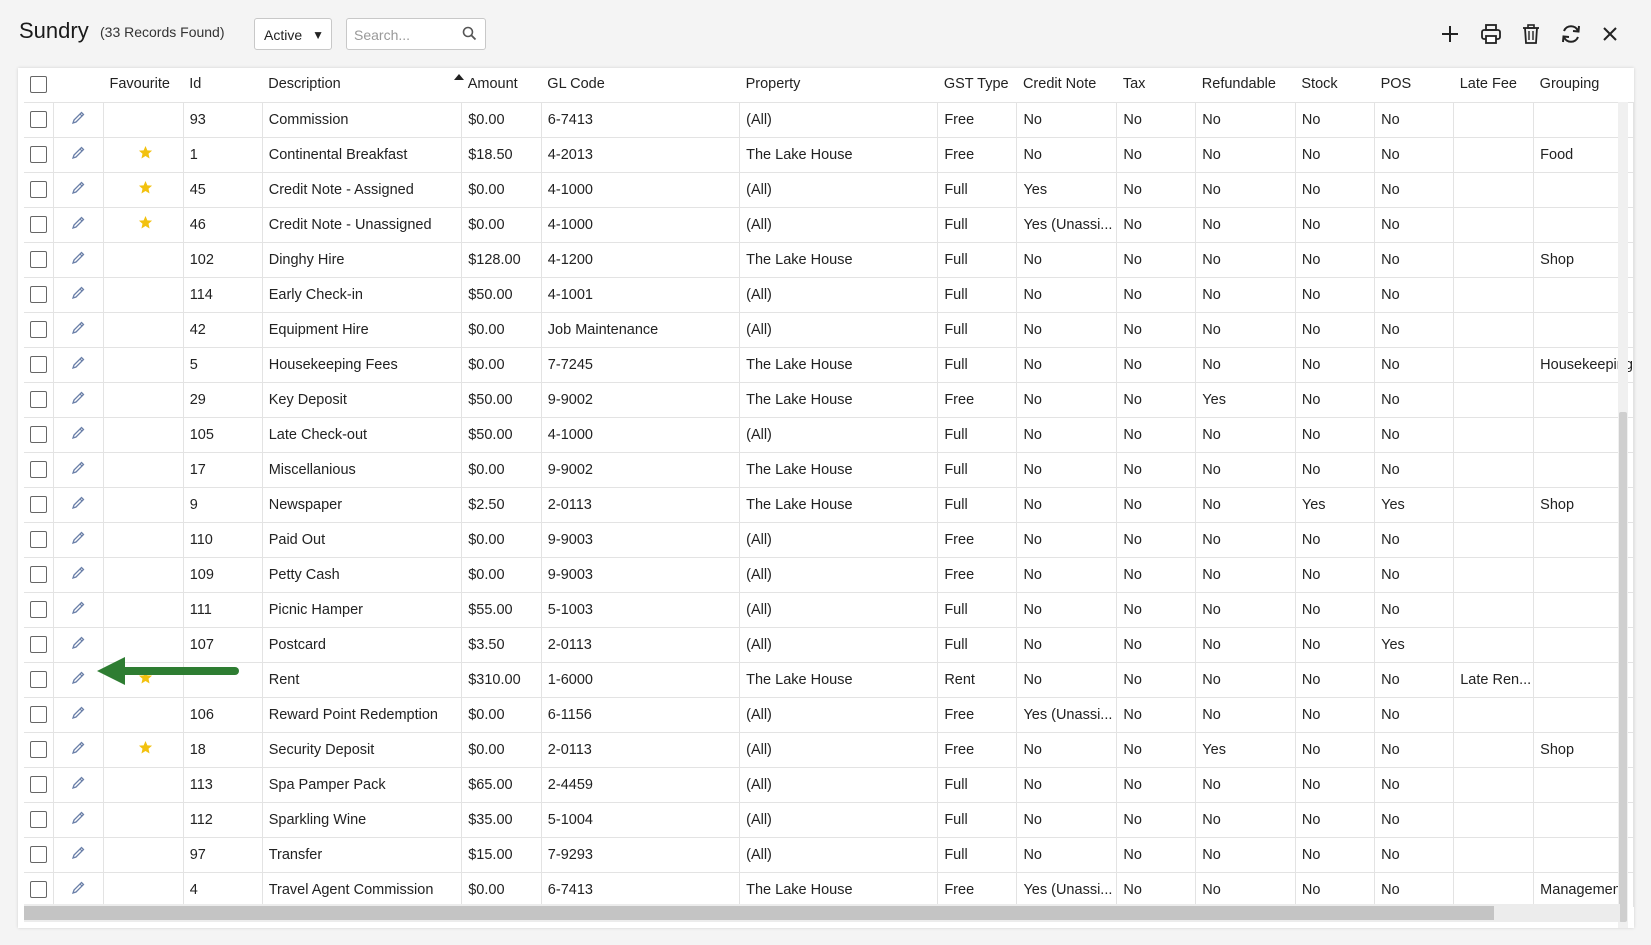  I want to click on column-header-gl-code: GL Code, so click(640, 85).